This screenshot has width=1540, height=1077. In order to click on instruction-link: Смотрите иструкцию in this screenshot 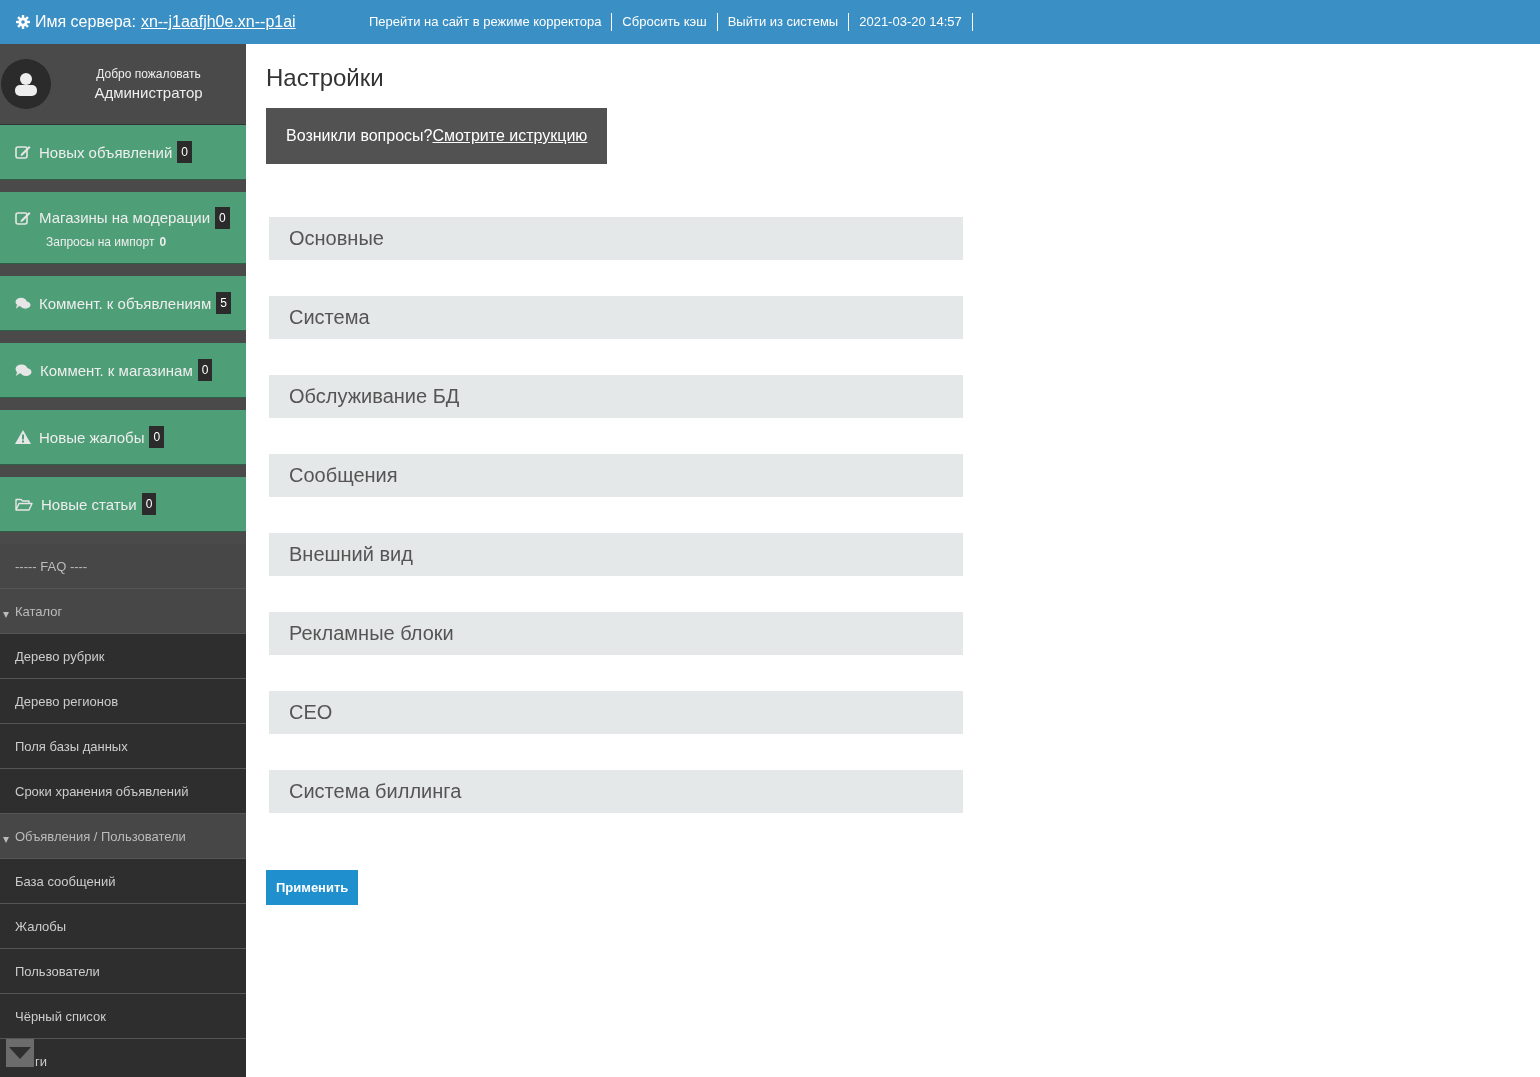, I will do `click(510, 135)`.